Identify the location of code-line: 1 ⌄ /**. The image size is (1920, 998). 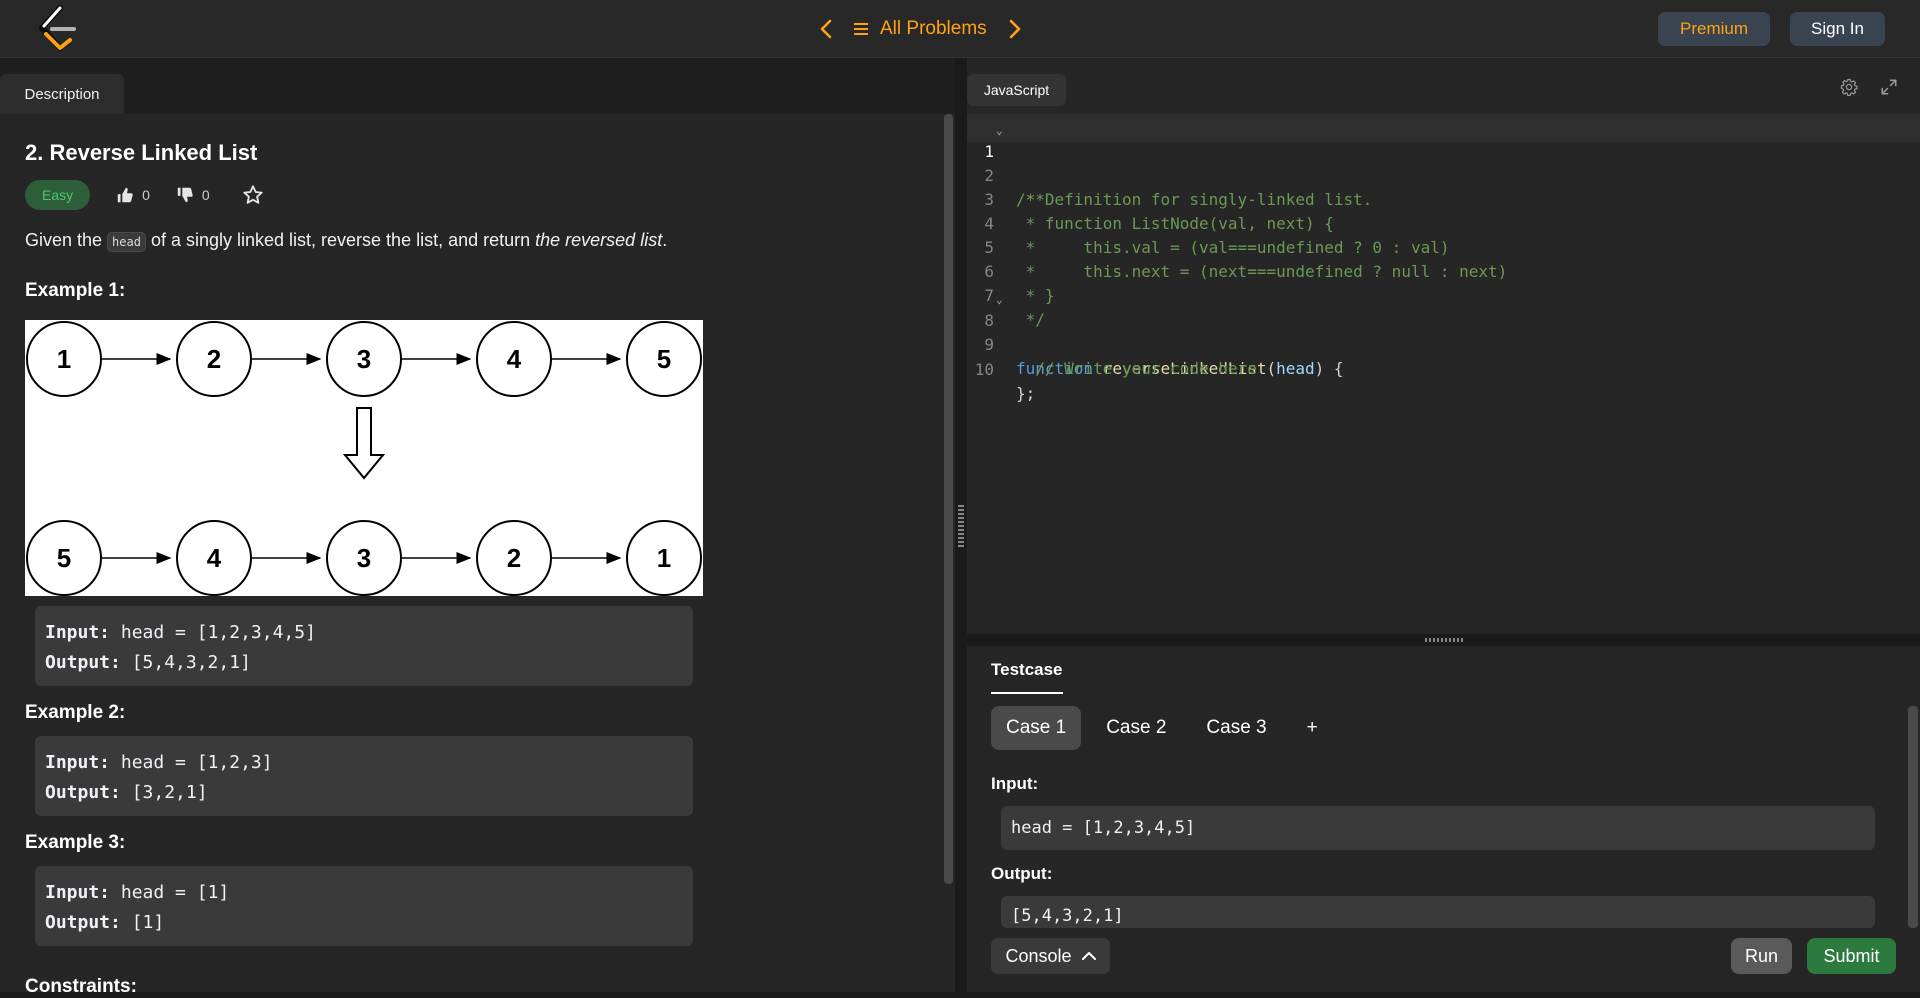
(1006, 162).